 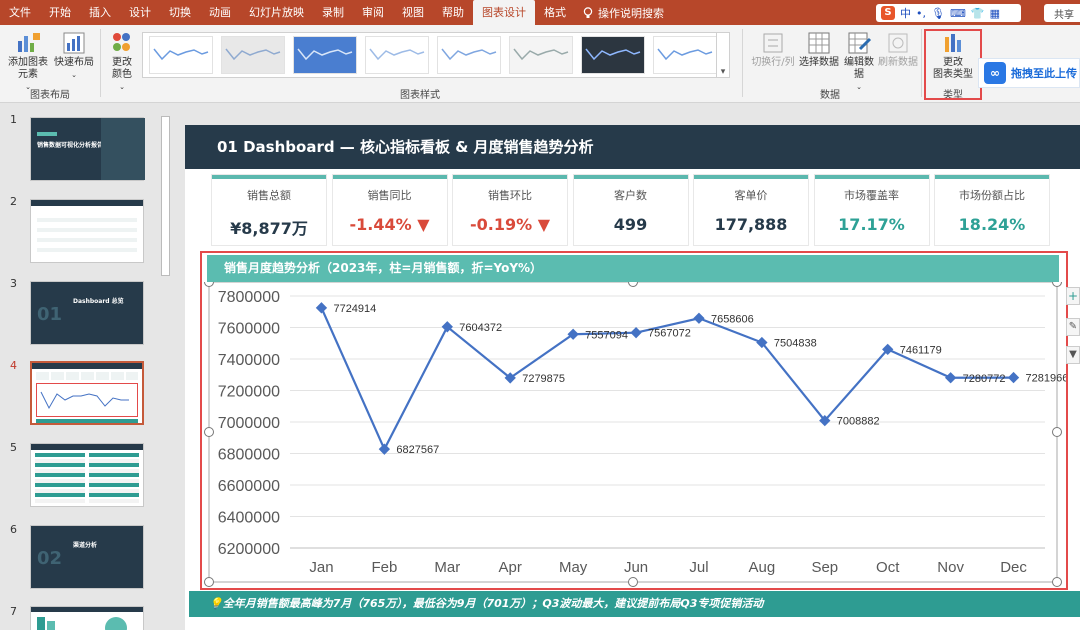 What do you see at coordinates (623, 13) in the screenshot?
I see `tell-me-search: 操作说明搜索` at bounding box center [623, 13].